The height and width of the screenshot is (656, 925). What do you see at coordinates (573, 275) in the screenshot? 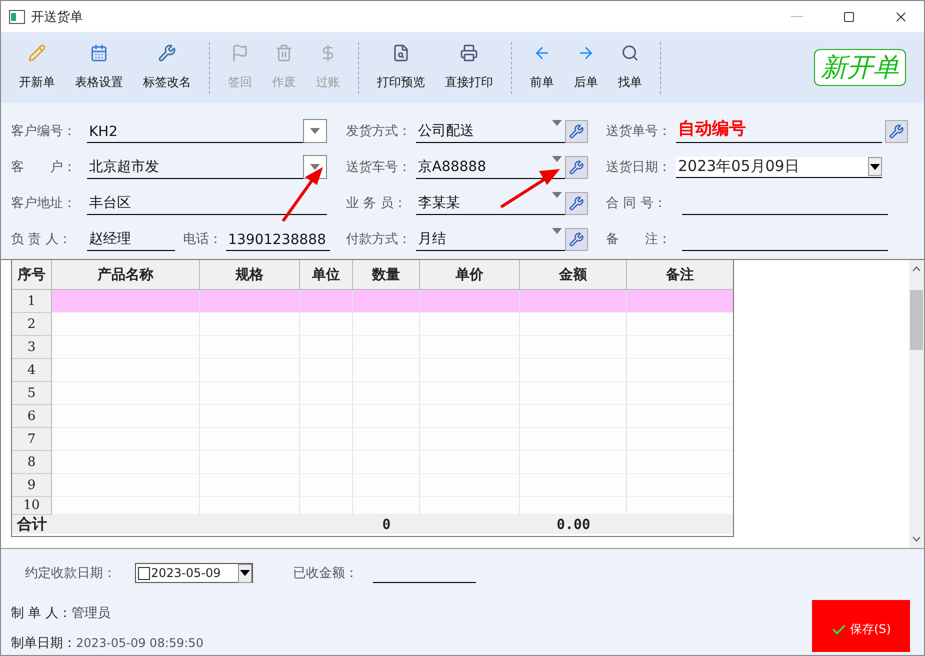
I see `column-header: 金额` at bounding box center [573, 275].